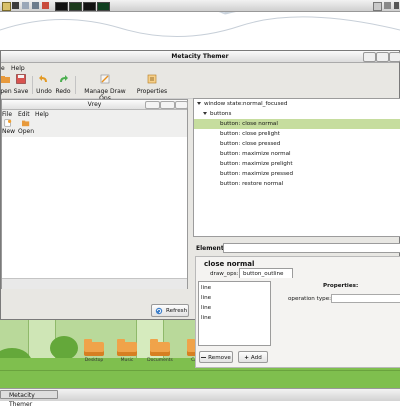 Image resolution: width=400 pixels, height=409 pixels. Describe the element at coordinates (224, 274) in the screenshot. I see `draw-ops-label: draw_ops:` at that location.